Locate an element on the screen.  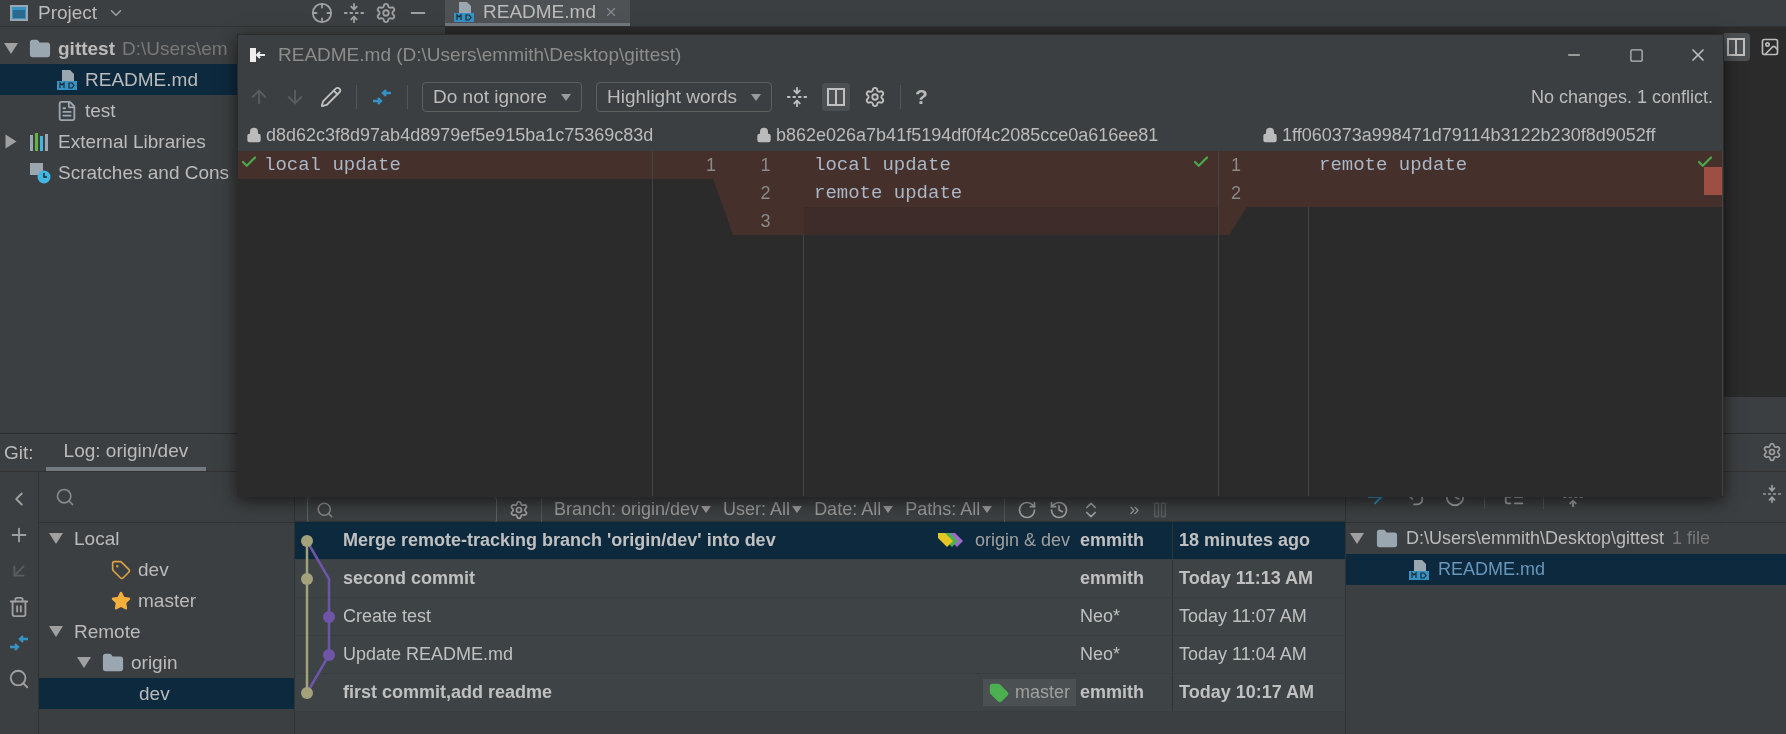
filter-dropdown: User: All is located at coordinates (763, 509).